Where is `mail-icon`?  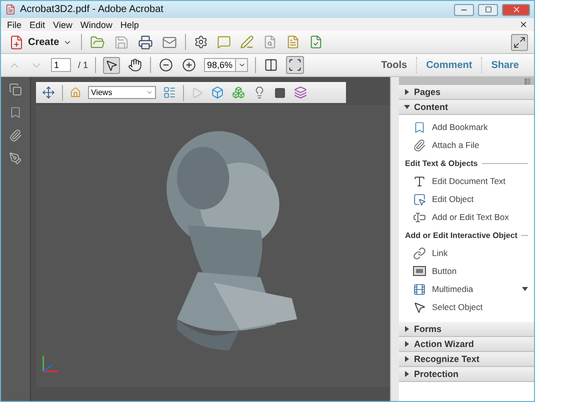
mail-icon is located at coordinates (170, 42).